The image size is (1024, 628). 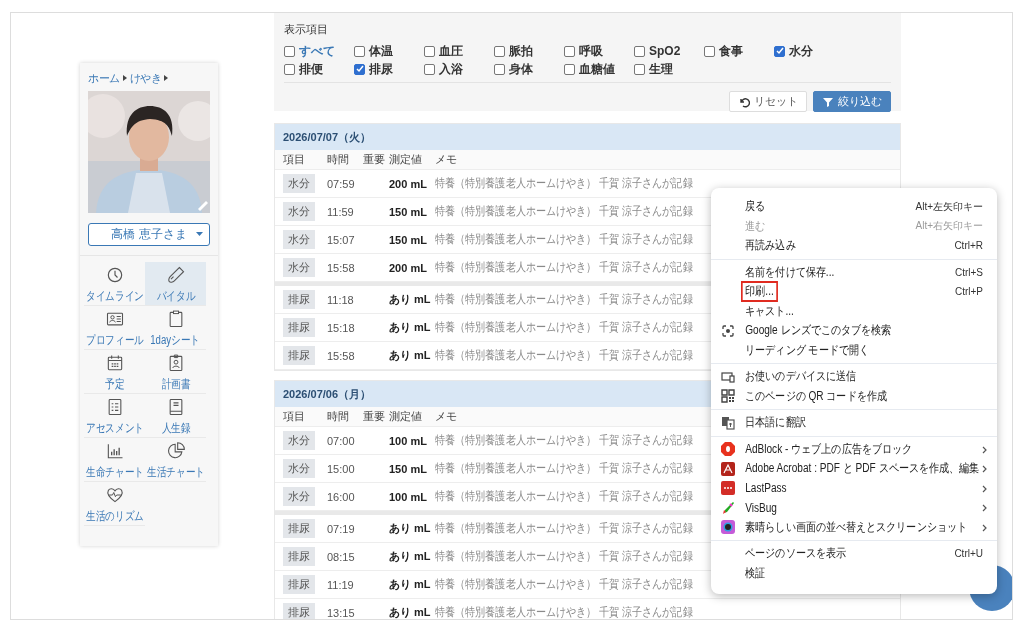 I want to click on menu-item-label: このページの QR コードを作成, so click(x=816, y=396).